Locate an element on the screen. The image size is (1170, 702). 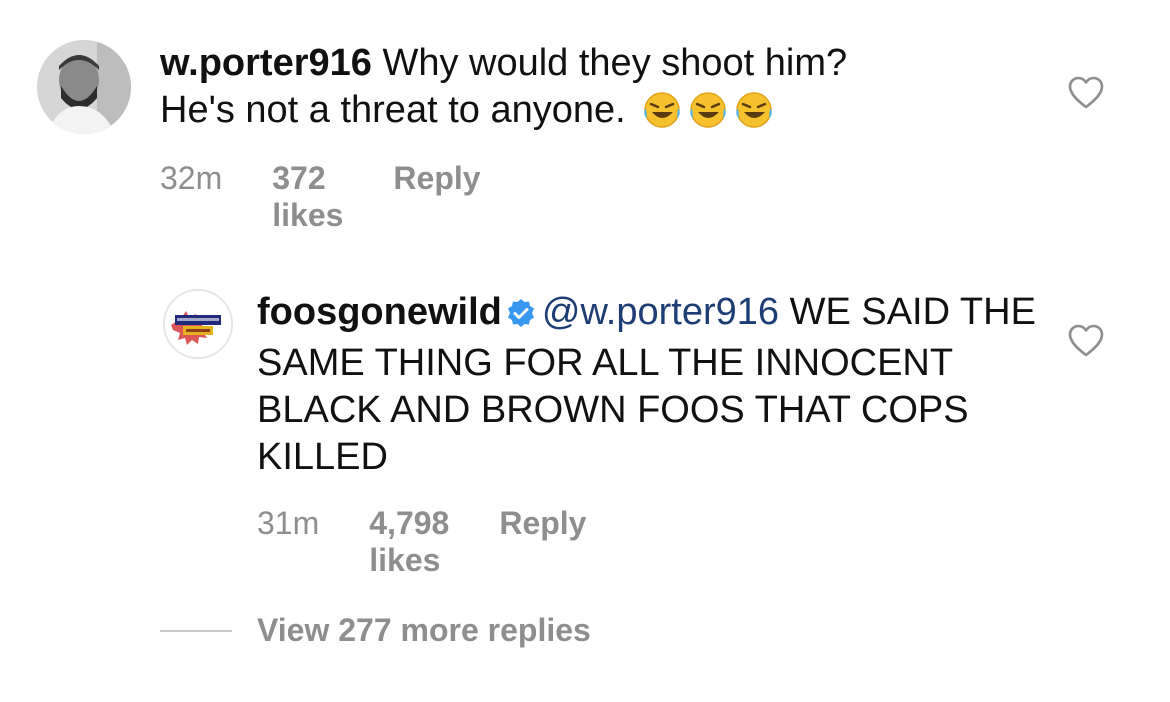
likes-count: 4,798 likes is located at coordinates (409, 542).